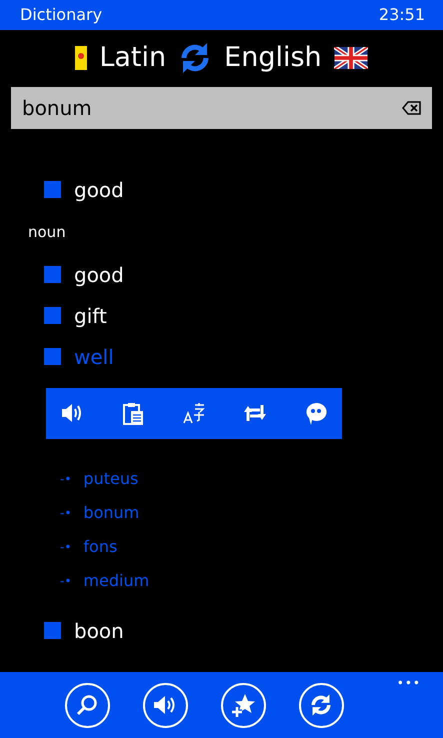  I want to click on translation-item: boon, so click(99, 631).